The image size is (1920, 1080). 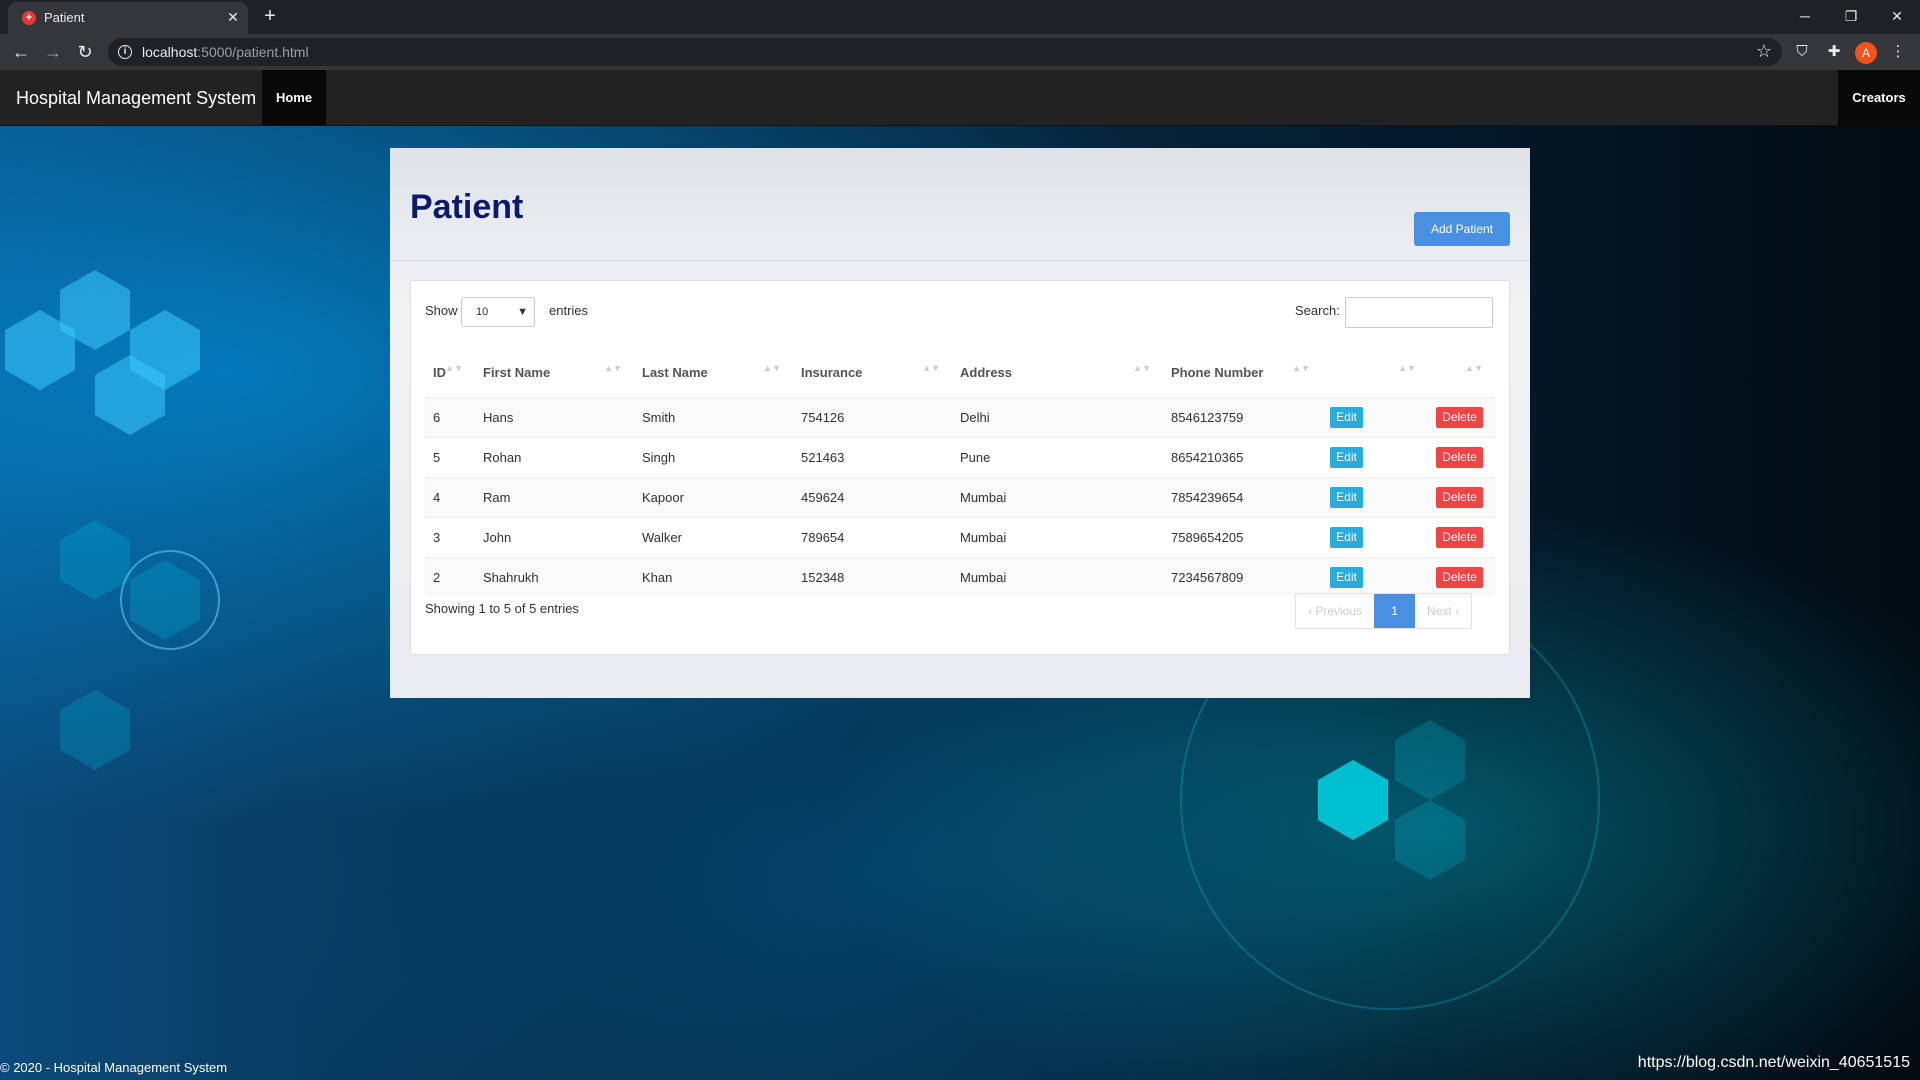 I want to click on hospital-plus-icon: +, so click(x=29, y=18).